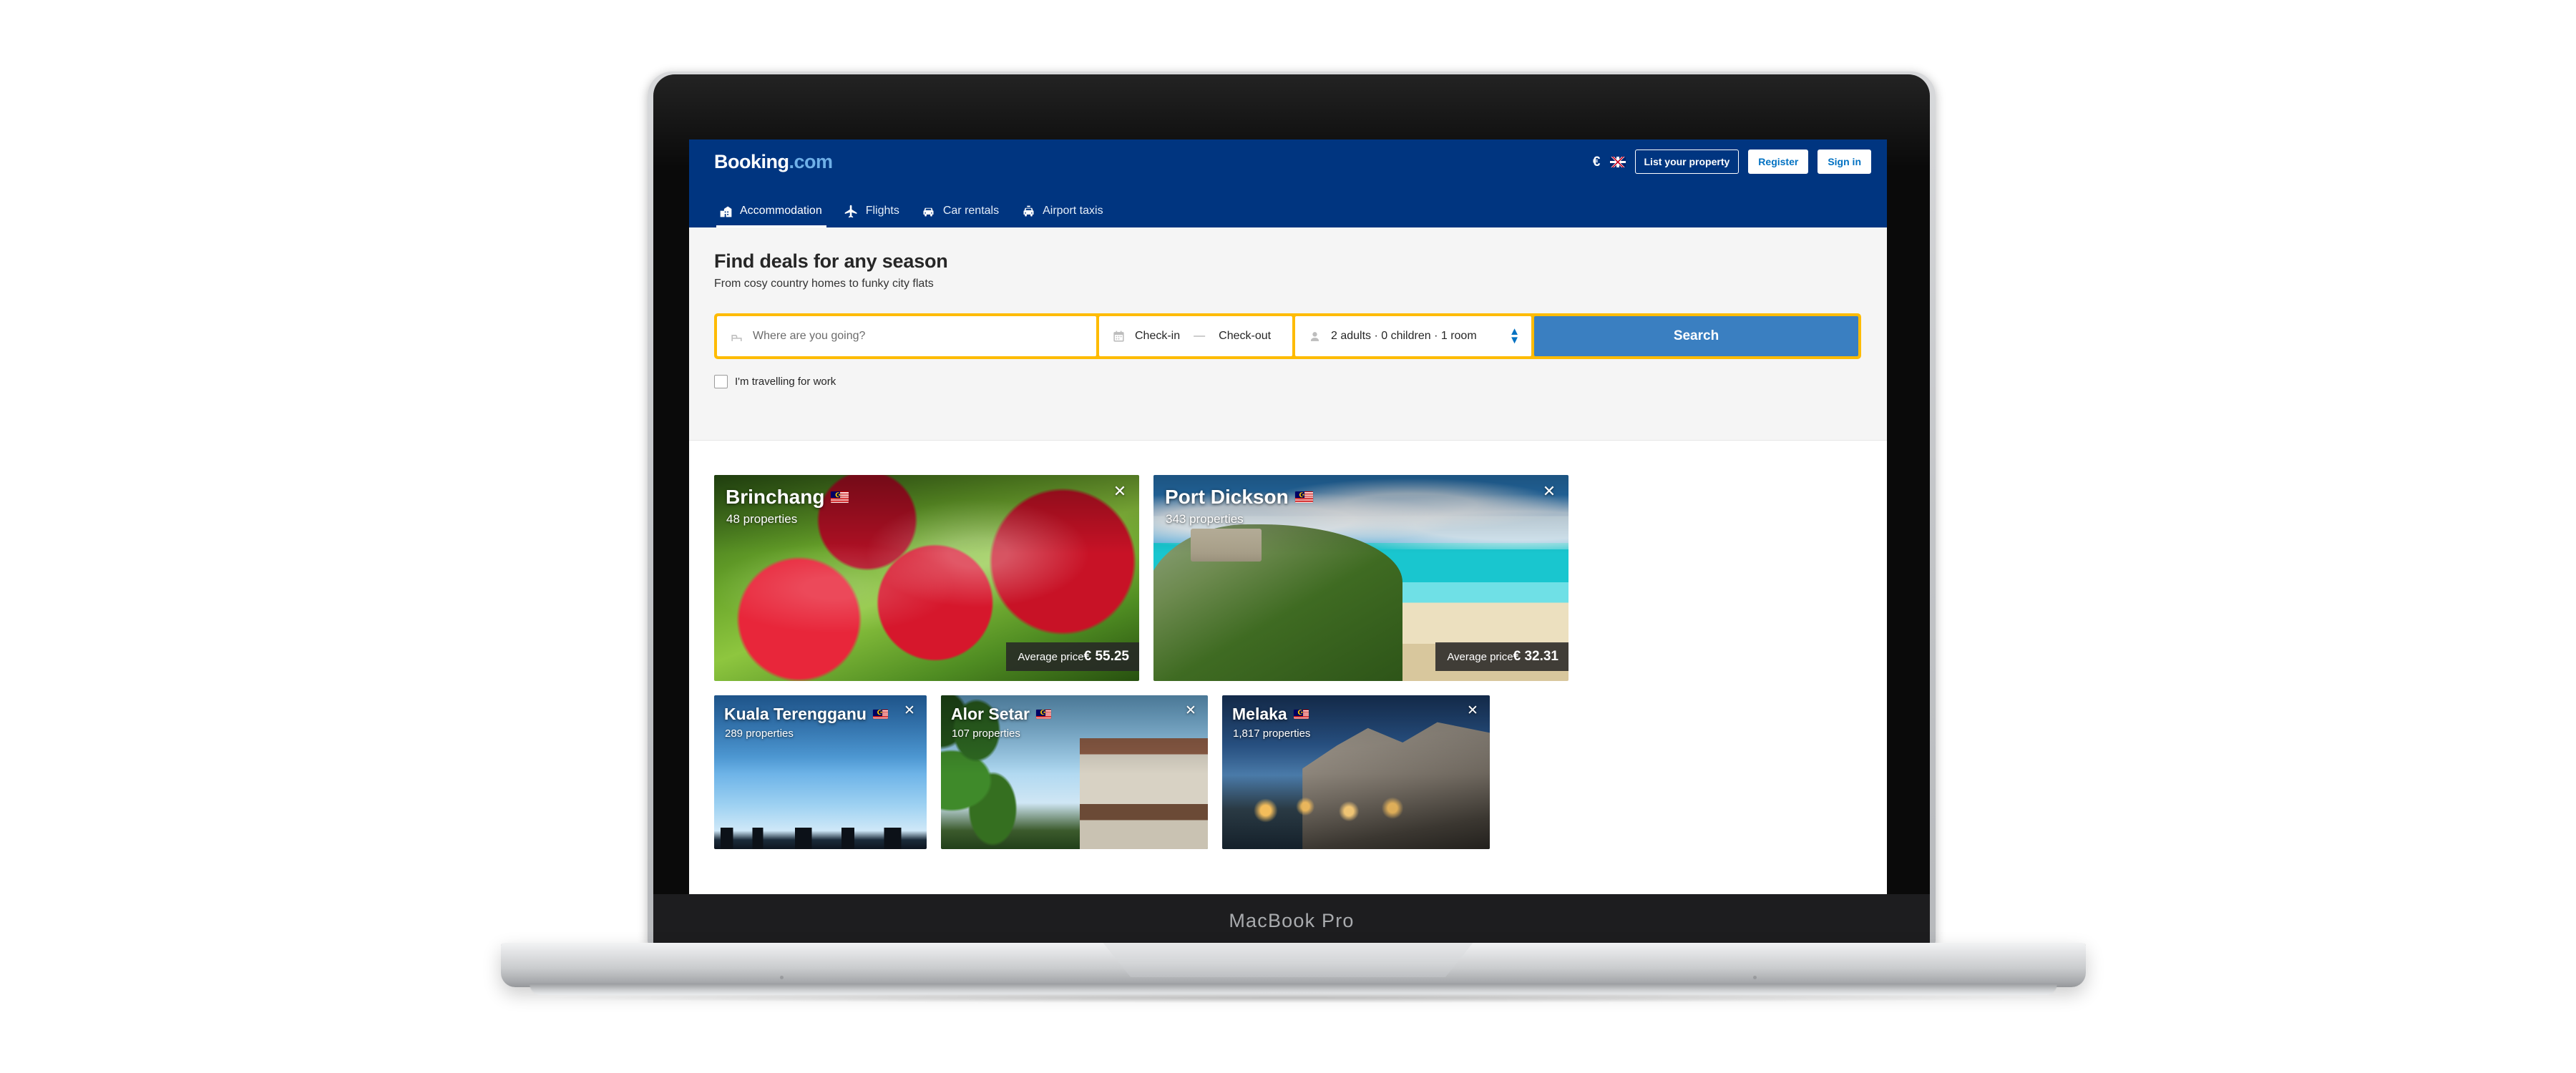 The width and height of the screenshot is (2576, 1073). Describe the element at coordinates (775, 497) in the screenshot. I see `card-title-text: Brinchang` at that location.